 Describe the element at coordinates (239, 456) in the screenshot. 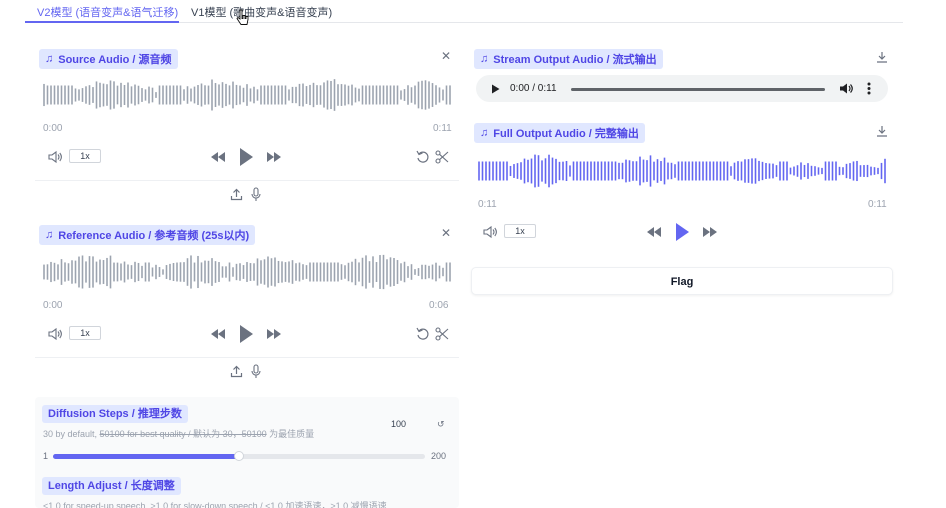

I see `slider-thumb` at that location.